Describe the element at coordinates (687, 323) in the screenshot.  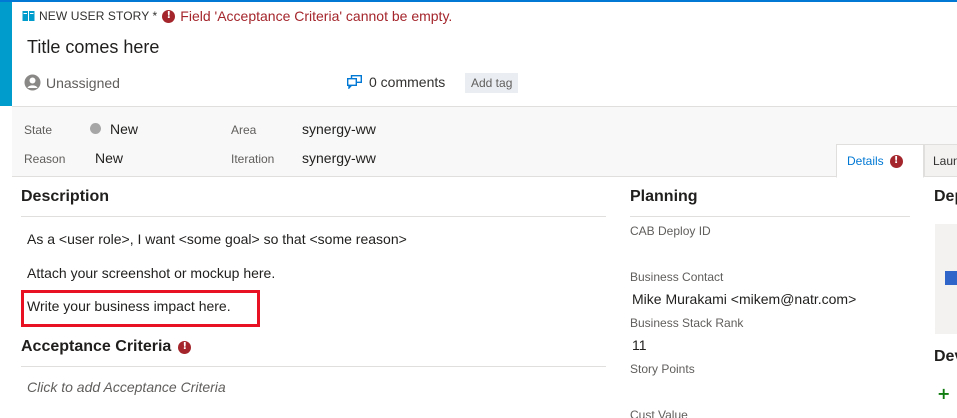
I see `business-stack-rank-label: Business Stack Rank` at that location.